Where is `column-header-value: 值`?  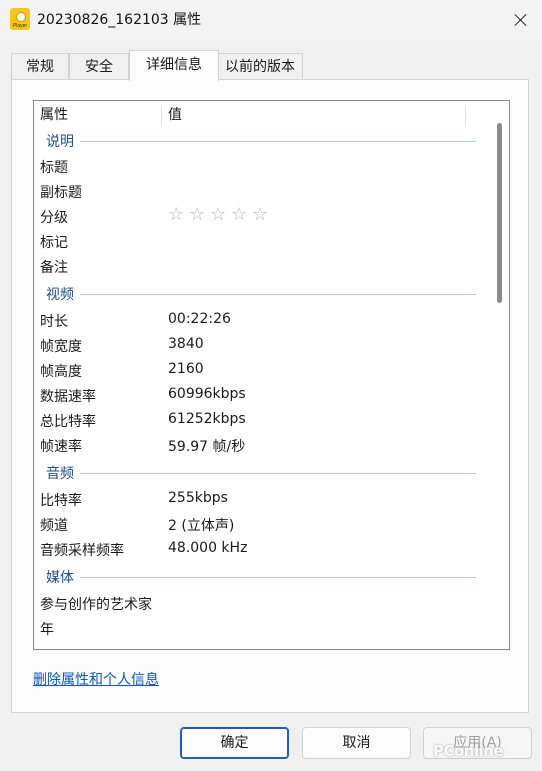
column-header-value: 值 is located at coordinates (175, 115).